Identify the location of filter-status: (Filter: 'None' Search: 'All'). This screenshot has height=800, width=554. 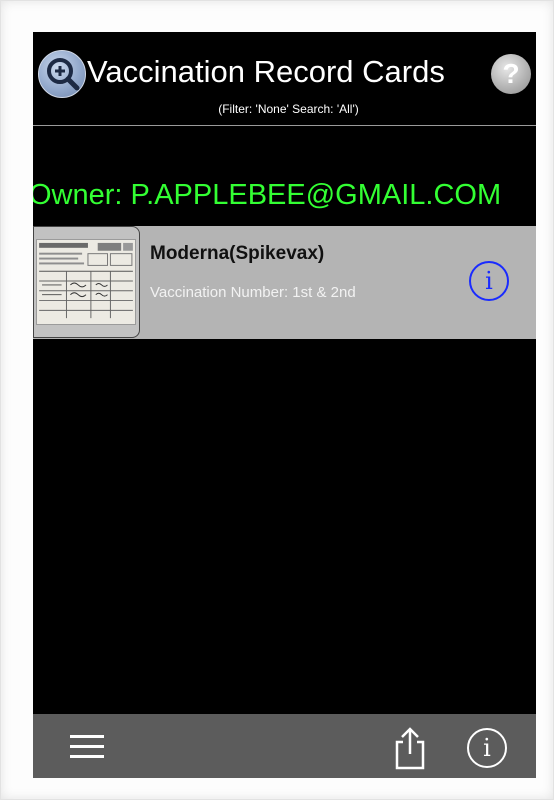
(288, 109).